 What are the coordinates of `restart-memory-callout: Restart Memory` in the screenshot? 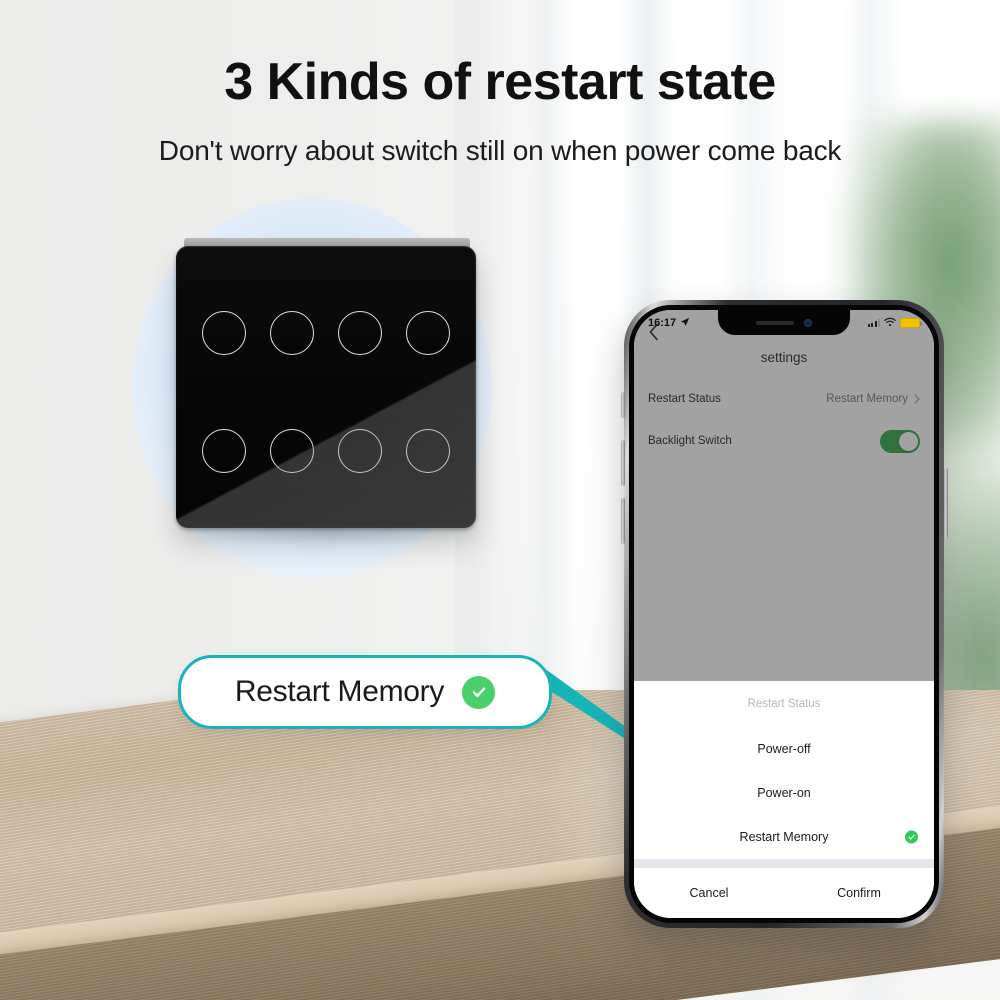 It's located at (365, 692).